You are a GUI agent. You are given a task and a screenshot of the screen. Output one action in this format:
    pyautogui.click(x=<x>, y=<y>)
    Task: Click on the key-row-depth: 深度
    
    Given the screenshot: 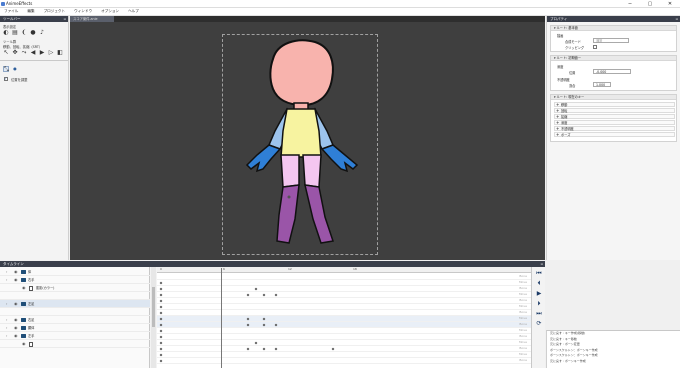 What is the action you would take?
    pyautogui.click(x=614, y=122)
    